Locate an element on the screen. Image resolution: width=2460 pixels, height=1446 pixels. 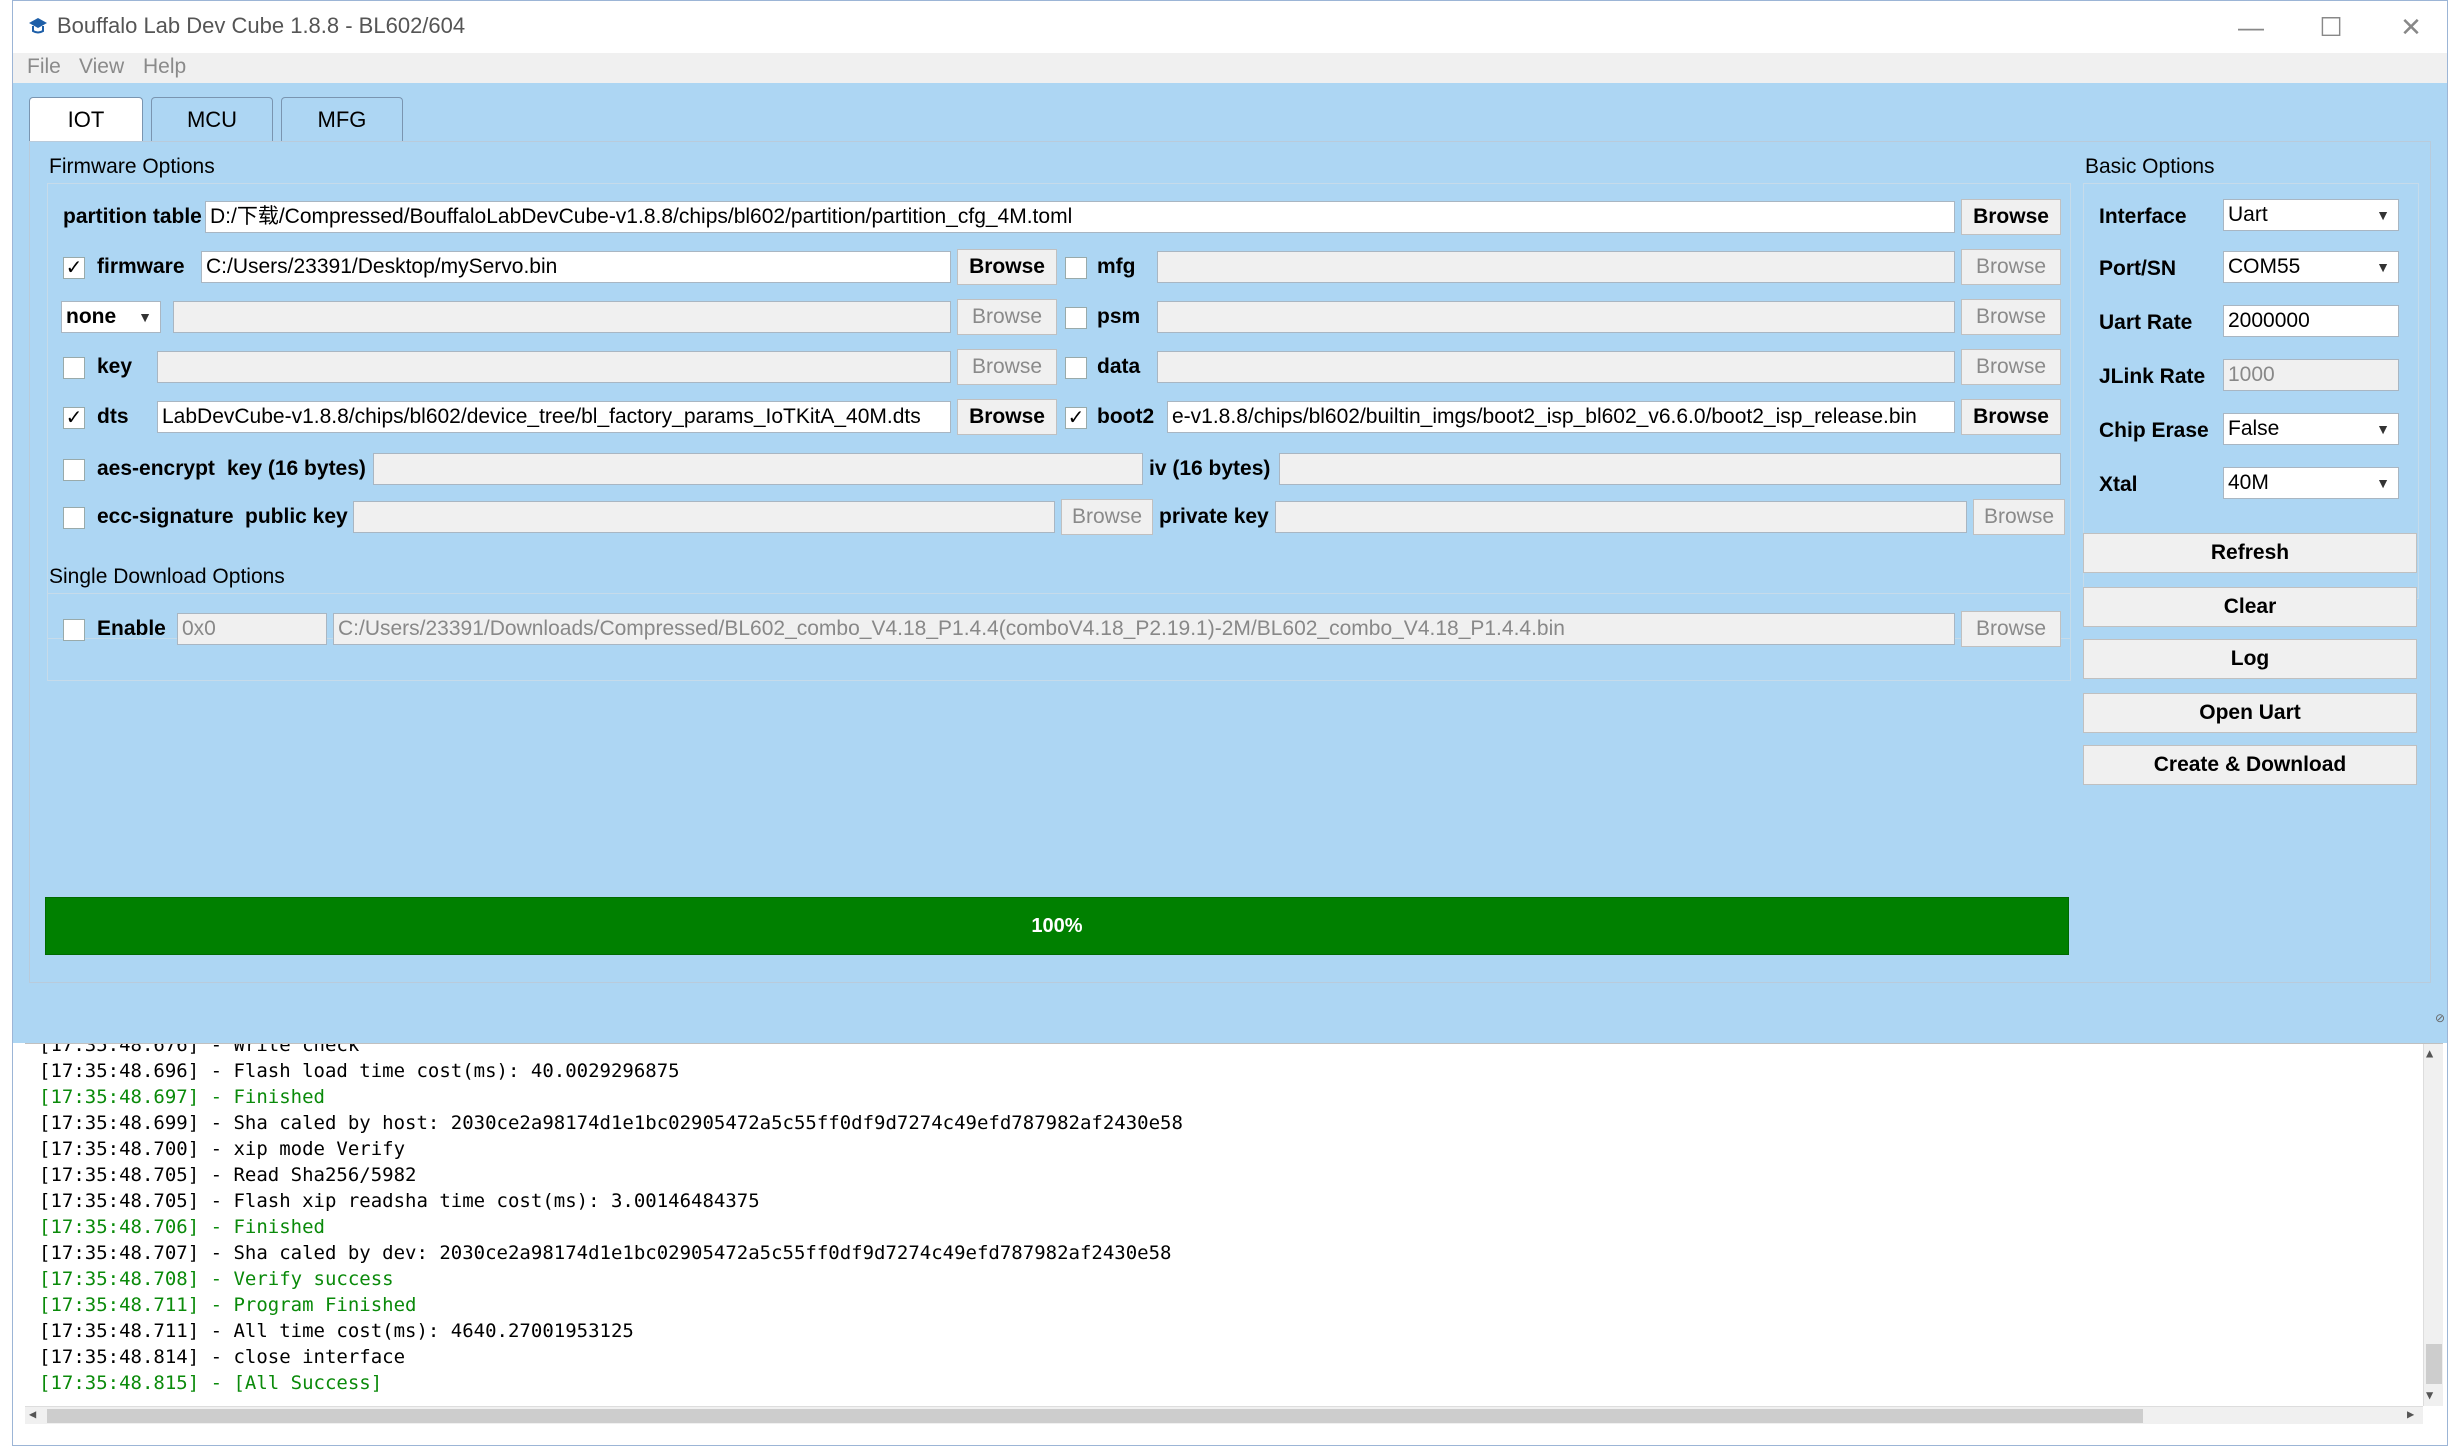
scroll-left-icon: ◀ is located at coordinates (32, 1414).